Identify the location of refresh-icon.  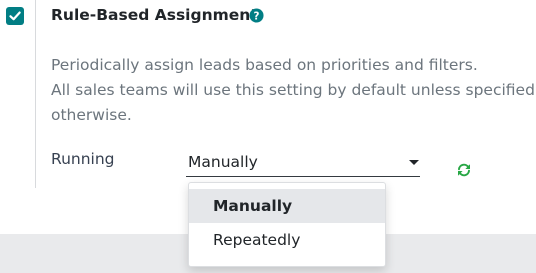
(464, 170).